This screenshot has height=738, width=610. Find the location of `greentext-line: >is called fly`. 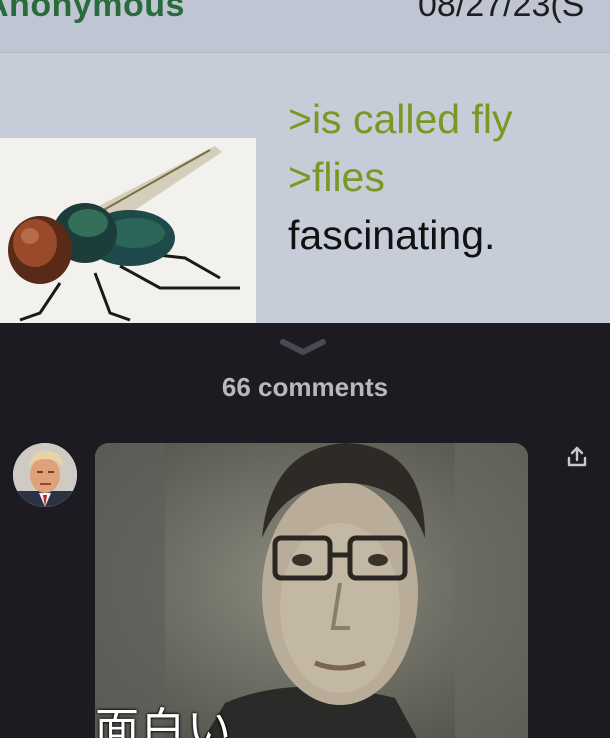

greentext-line: >is called fly is located at coordinates (400, 119).